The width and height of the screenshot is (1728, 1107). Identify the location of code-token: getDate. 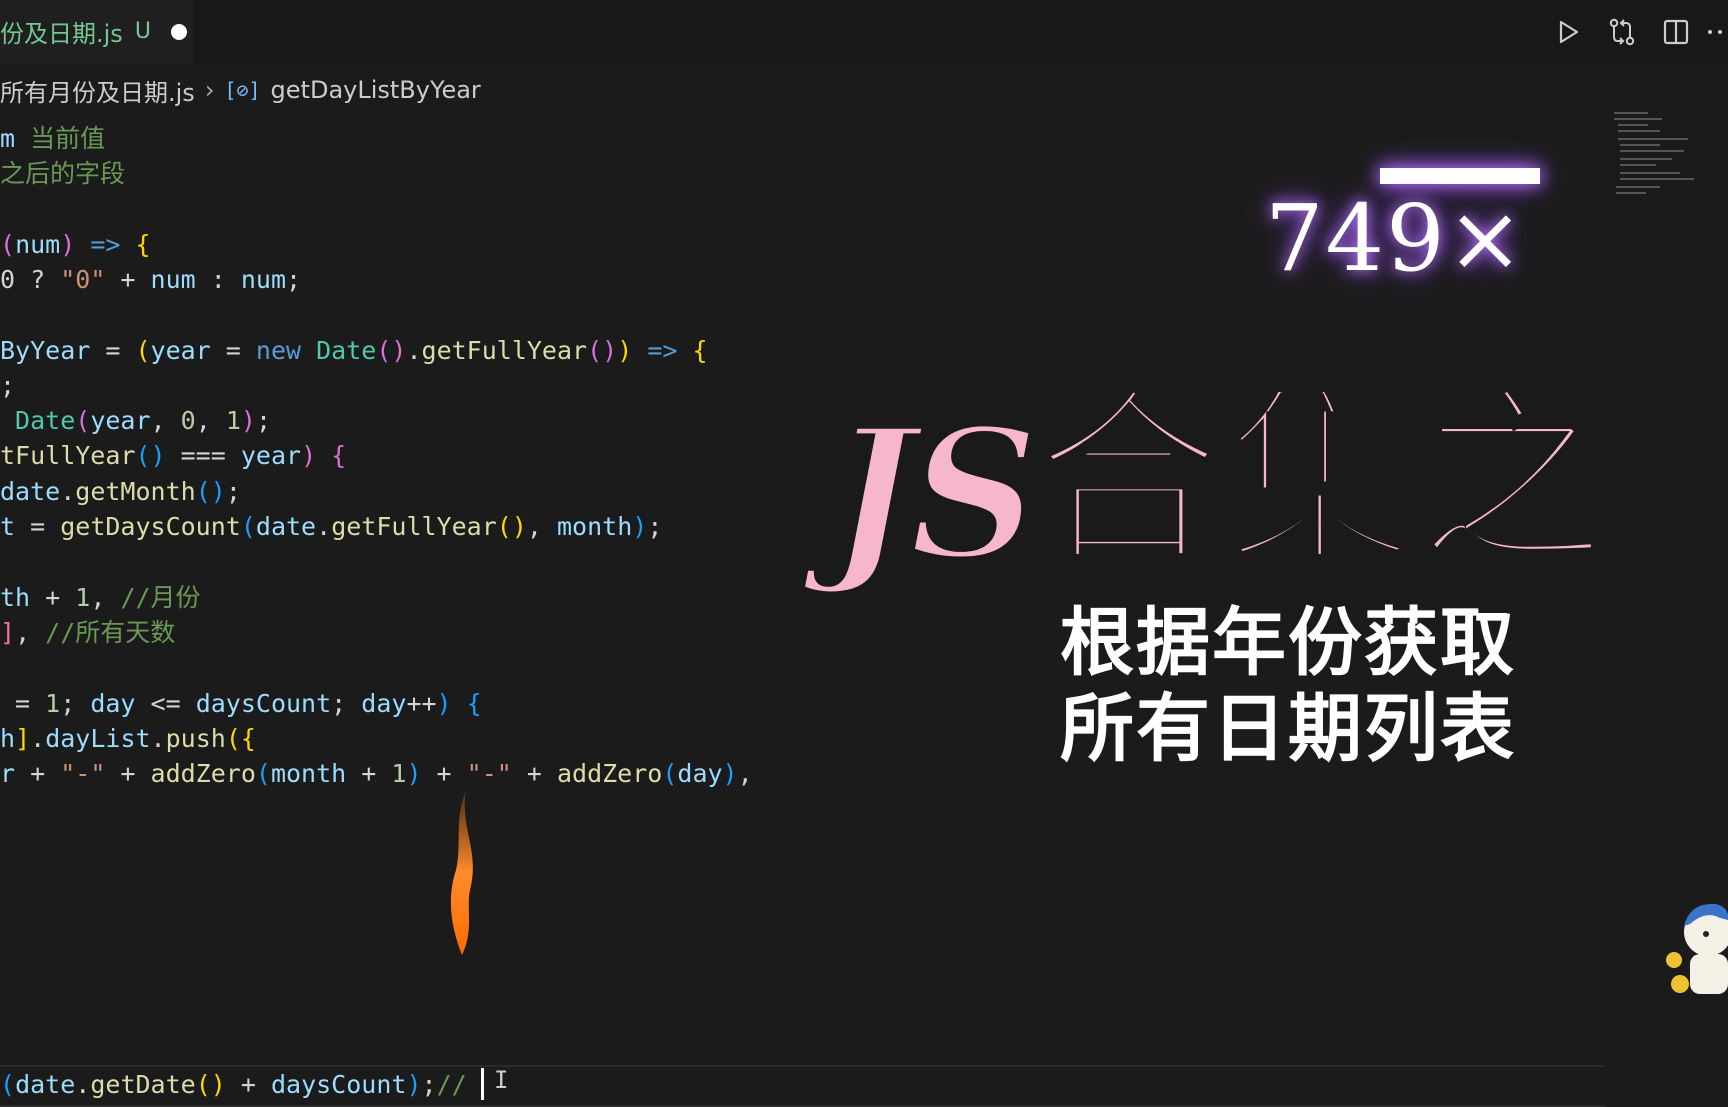
(143, 1084).